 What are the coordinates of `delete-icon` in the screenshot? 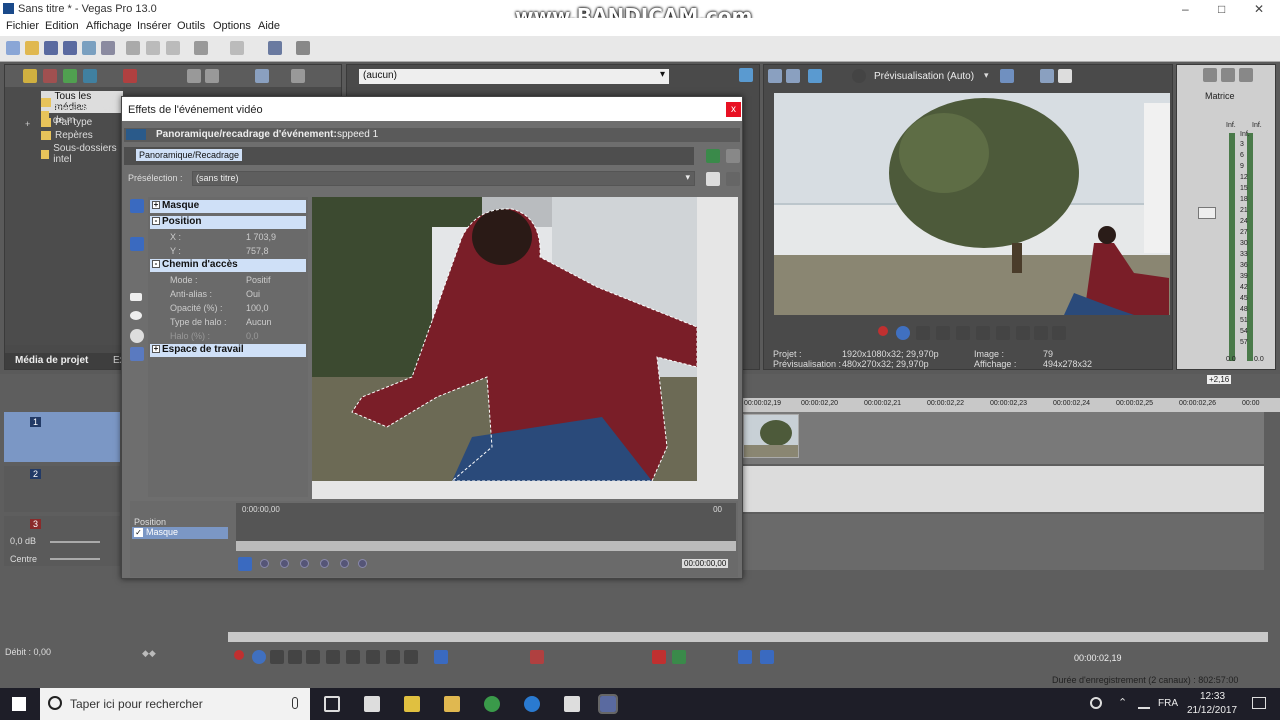 It's located at (130, 76).